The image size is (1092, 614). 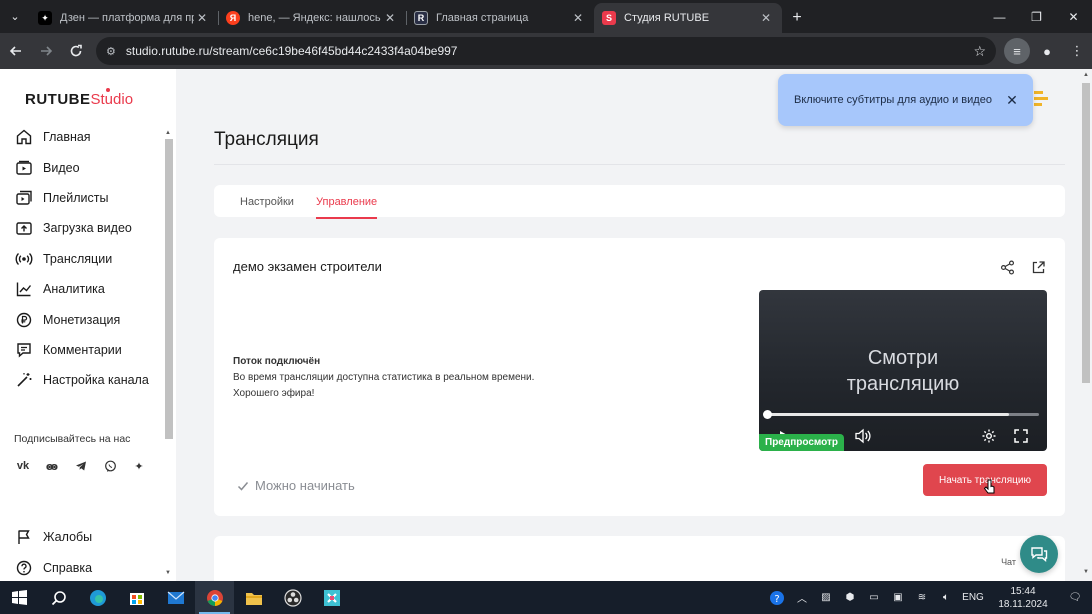 I want to click on volume-button, so click(x=863, y=436).